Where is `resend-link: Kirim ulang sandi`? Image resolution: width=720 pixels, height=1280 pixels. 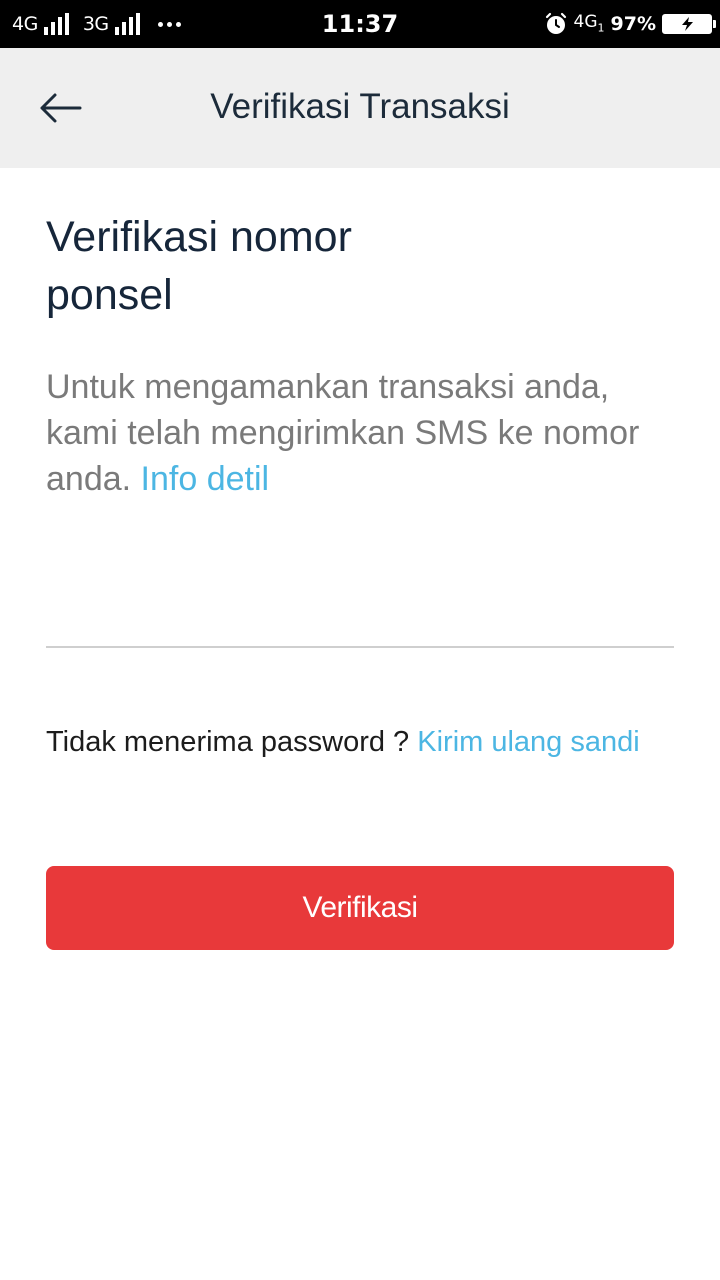
resend-link: Kirim ulang sandi is located at coordinates (528, 742).